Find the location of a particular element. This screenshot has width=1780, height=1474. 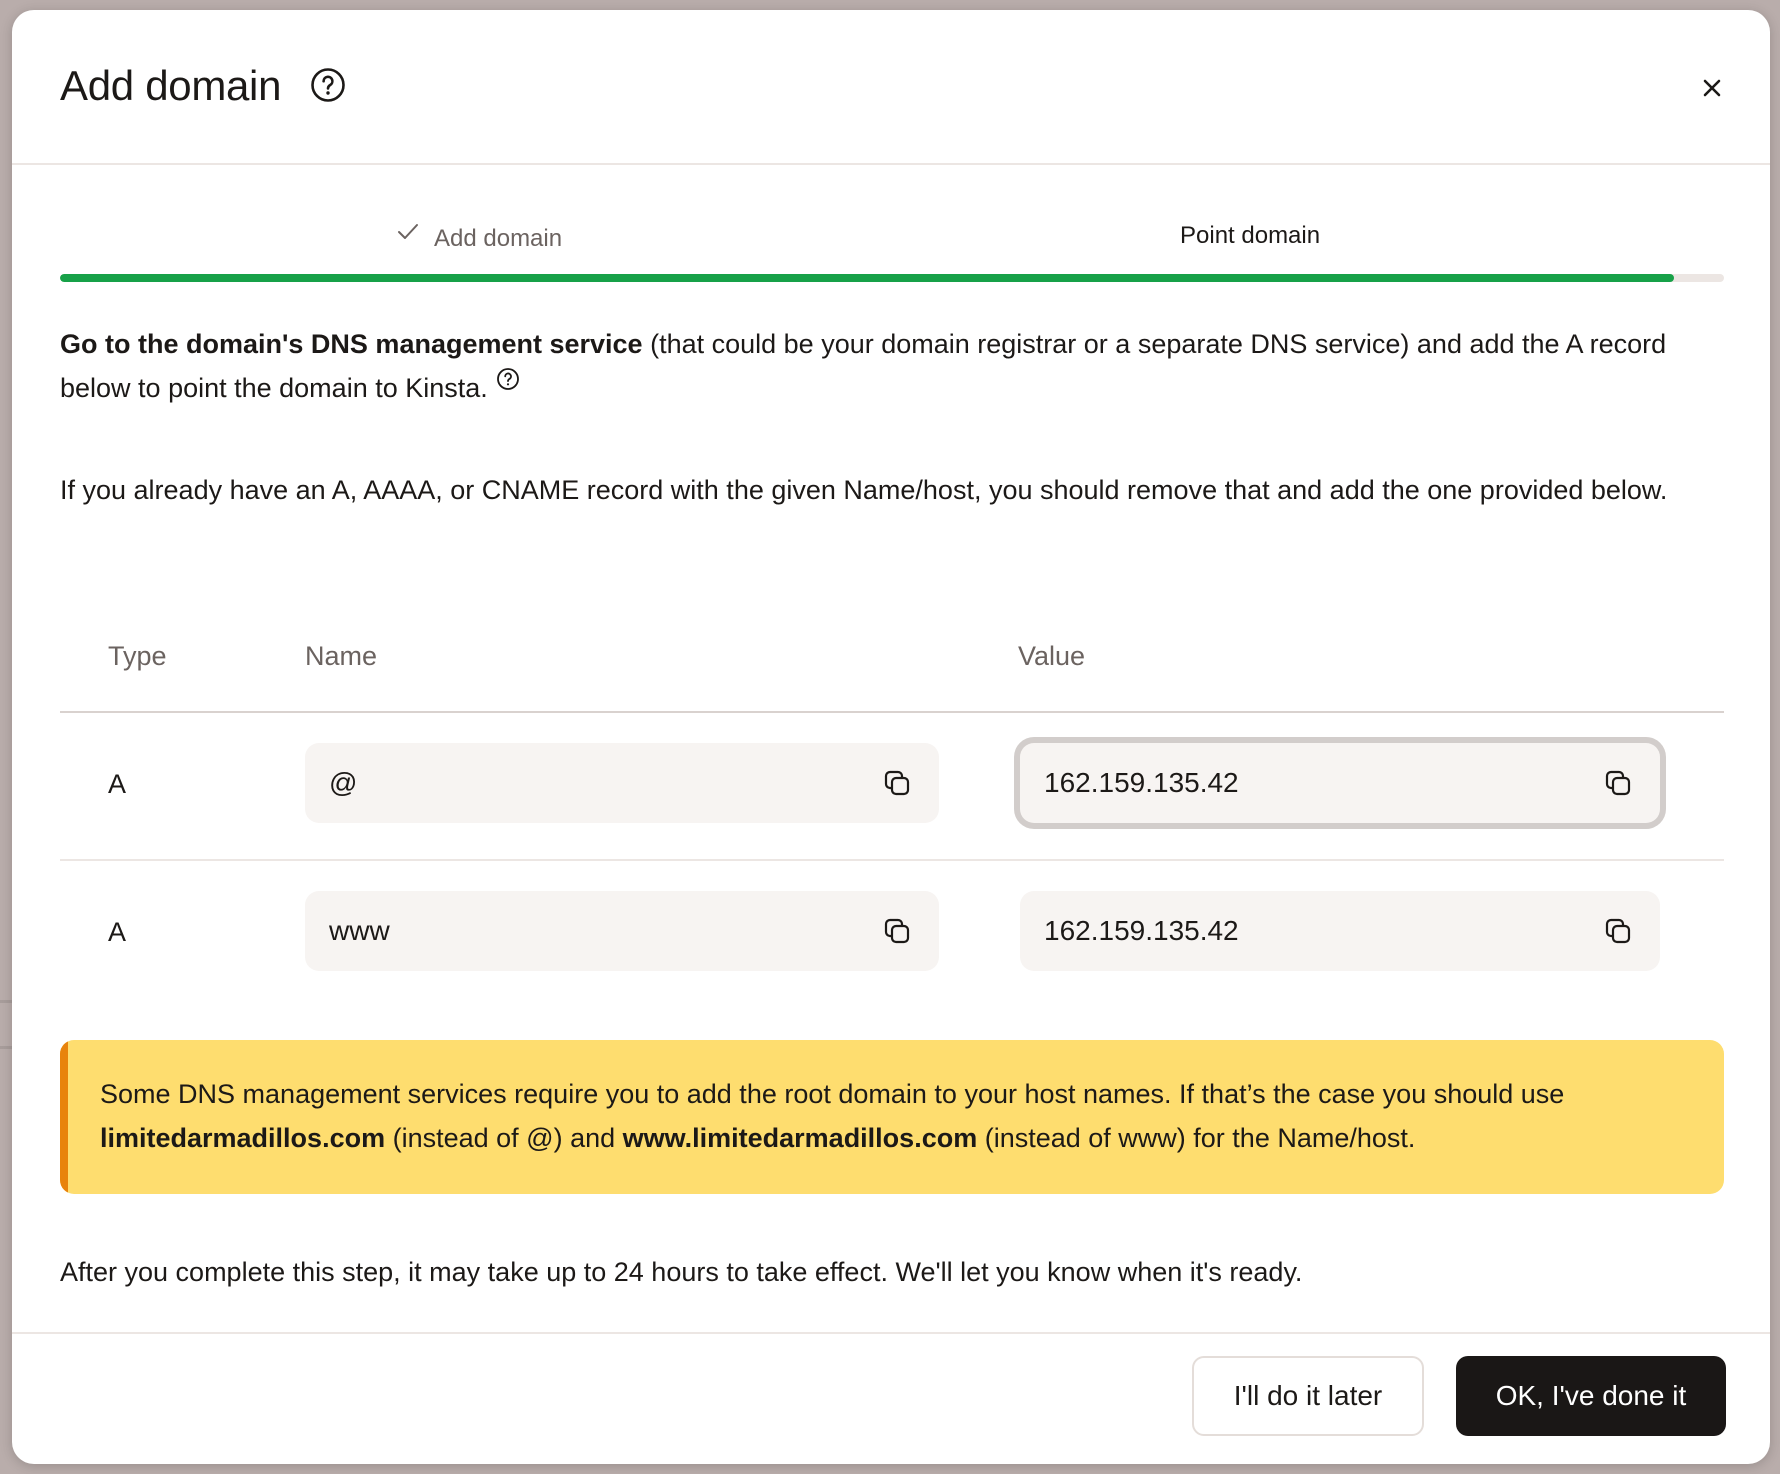

www-domain-name: www.limitedarmadillos.com is located at coordinates (800, 1138).